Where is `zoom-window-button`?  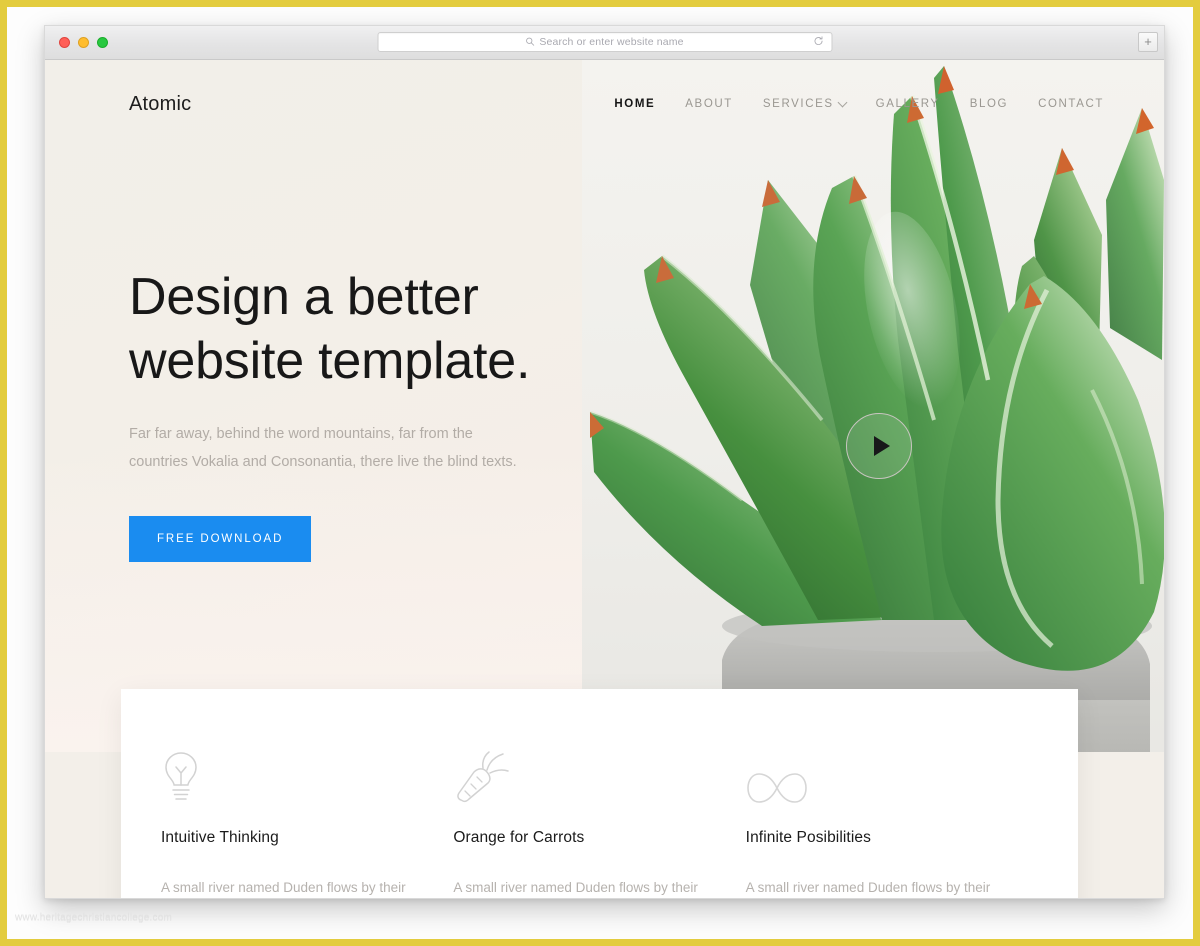
zoom-window-button is located at coordinates (102, 42).